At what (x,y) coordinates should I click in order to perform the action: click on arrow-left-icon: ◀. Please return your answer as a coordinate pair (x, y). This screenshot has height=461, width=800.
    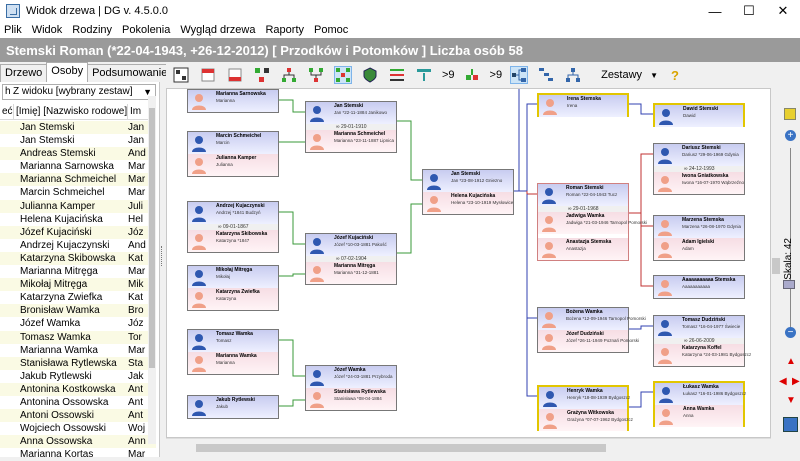
    Looking at the image, I should click on (783, 381).